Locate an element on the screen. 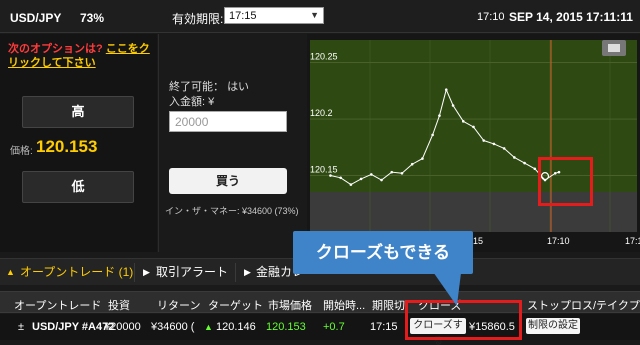  set-limit-button: 制限の設定 is located at coordinates (553, 326).